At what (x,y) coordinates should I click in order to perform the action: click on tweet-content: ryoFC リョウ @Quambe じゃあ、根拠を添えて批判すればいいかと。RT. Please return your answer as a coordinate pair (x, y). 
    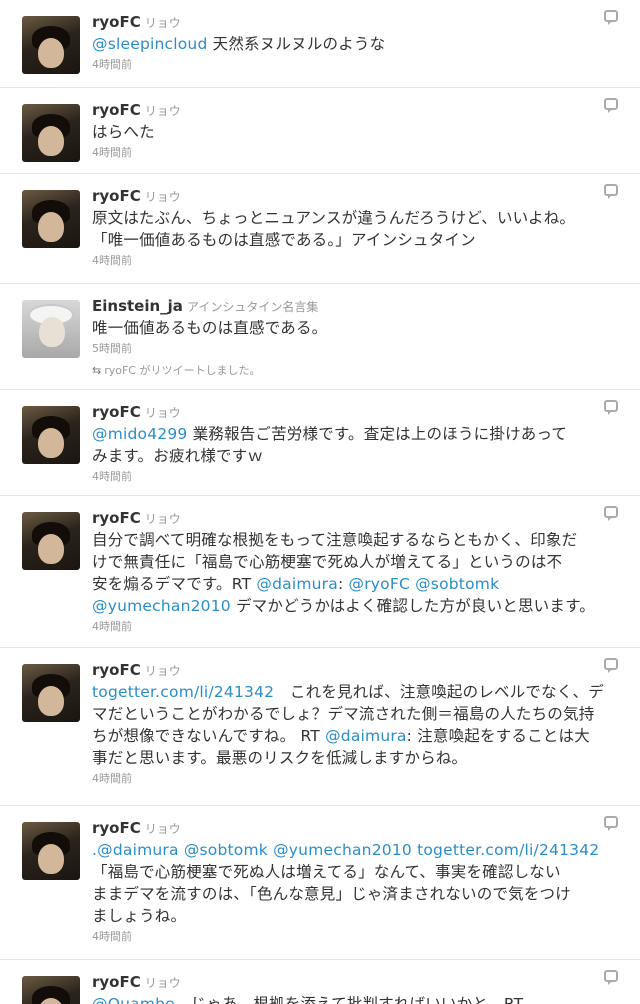
    Looking at the image, I should click on (355, 988).